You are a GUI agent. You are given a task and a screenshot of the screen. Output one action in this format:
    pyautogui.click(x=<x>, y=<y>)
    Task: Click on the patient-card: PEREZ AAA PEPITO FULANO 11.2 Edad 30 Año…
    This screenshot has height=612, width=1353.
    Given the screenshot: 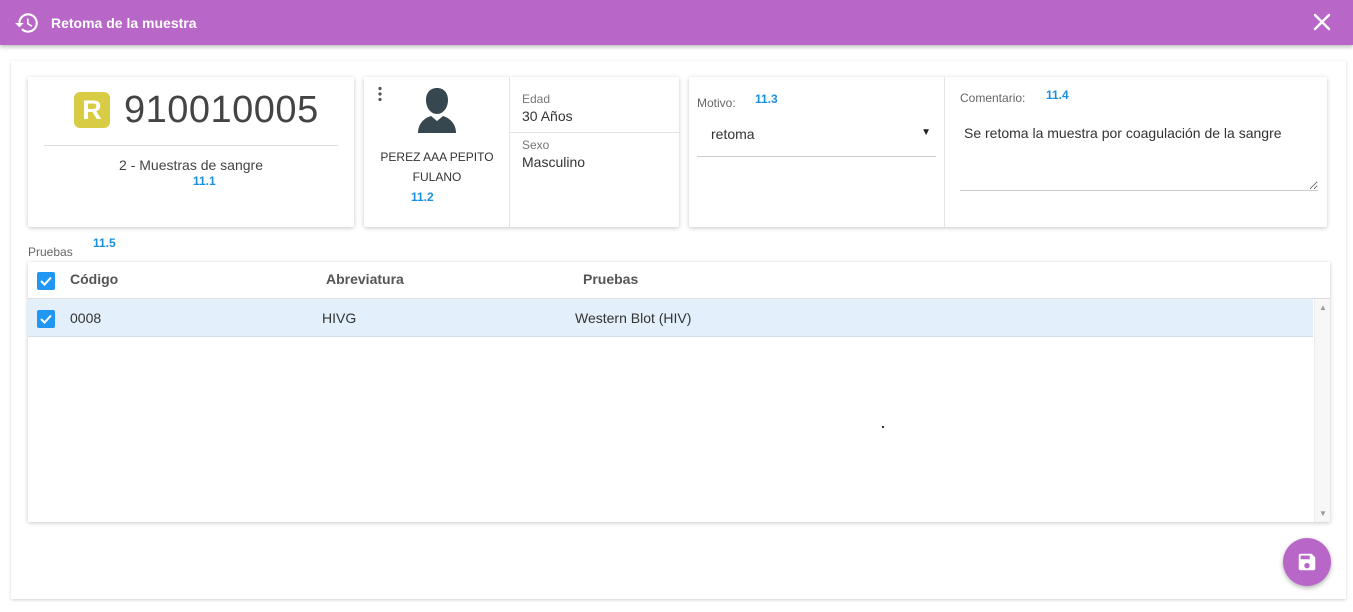 What is the action you would take?
    pyautogui.click(x=521, y=152)
    